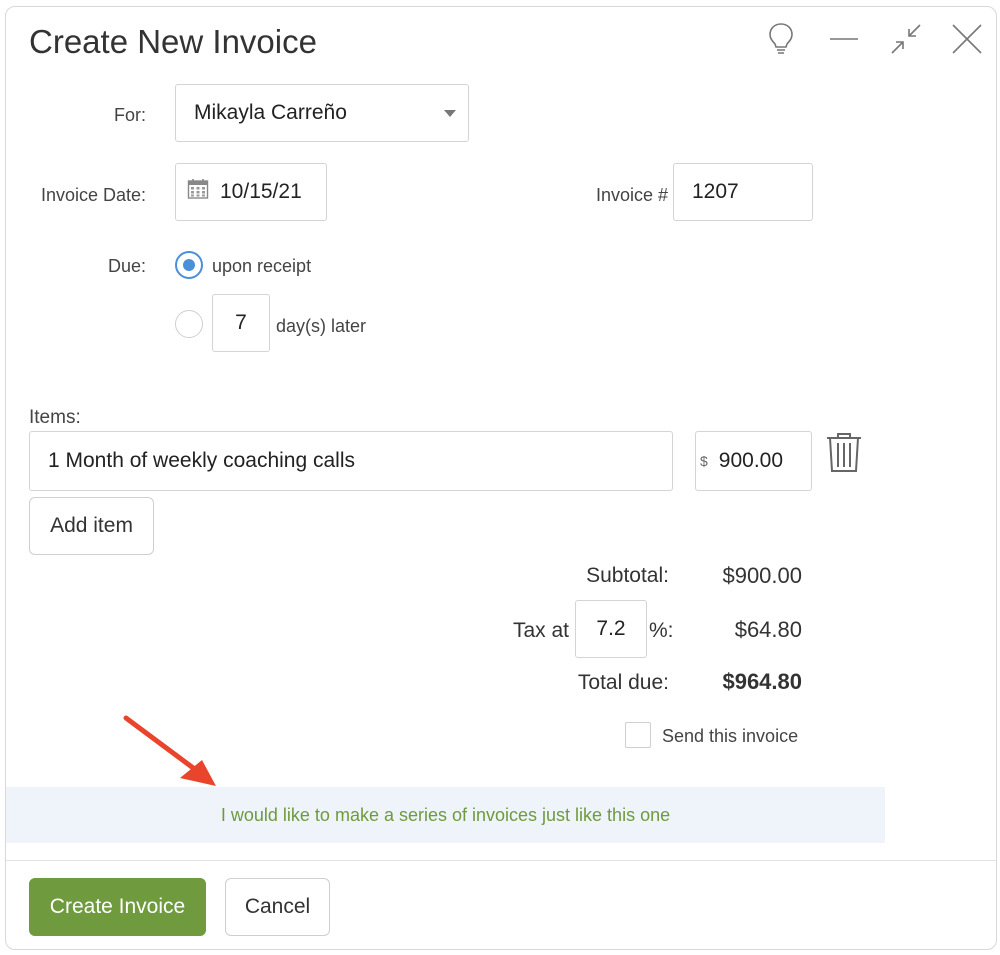 The image size is (1000, 955). Describe the element at coordinates (743, 192) in the screenshot. I see `invoice-number-field: 1207` at that location.